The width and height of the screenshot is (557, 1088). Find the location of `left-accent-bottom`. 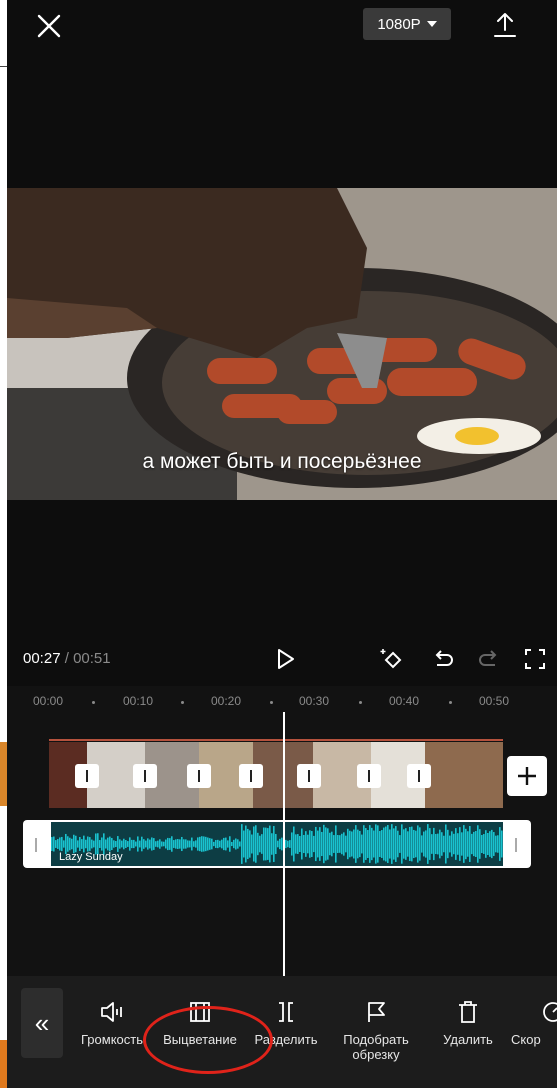

left-accent-bottom is located at coordinates (3, 1064).